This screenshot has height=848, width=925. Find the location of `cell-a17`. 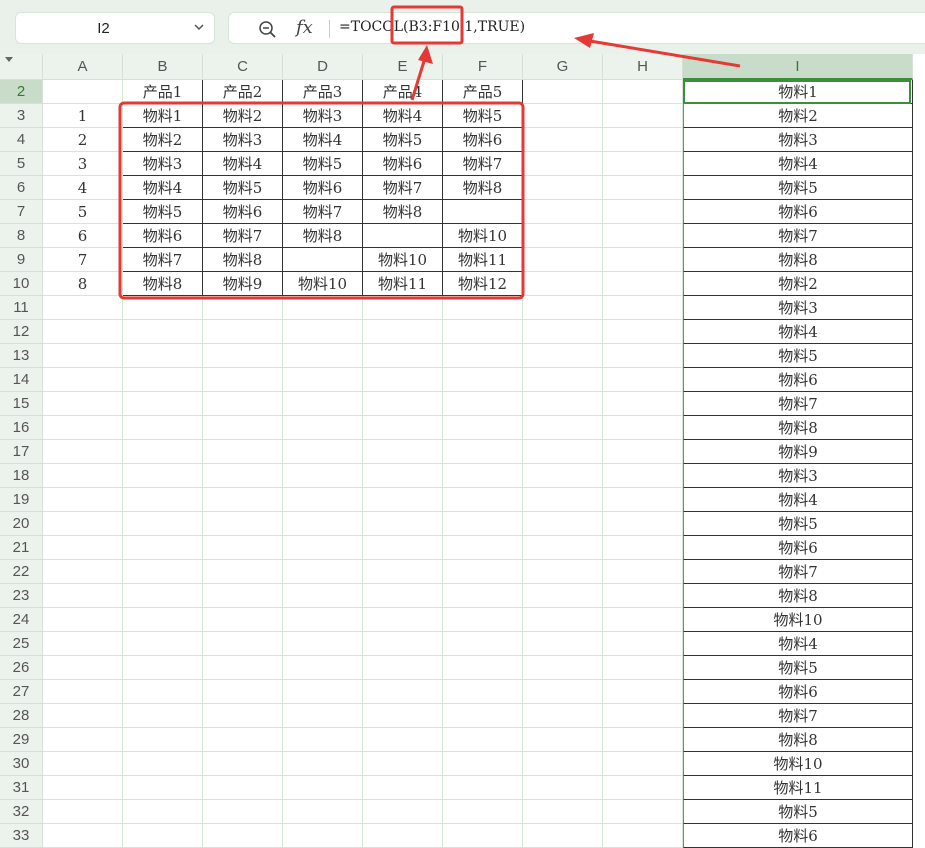

cell-a17 is located at coordinates (83, 452).